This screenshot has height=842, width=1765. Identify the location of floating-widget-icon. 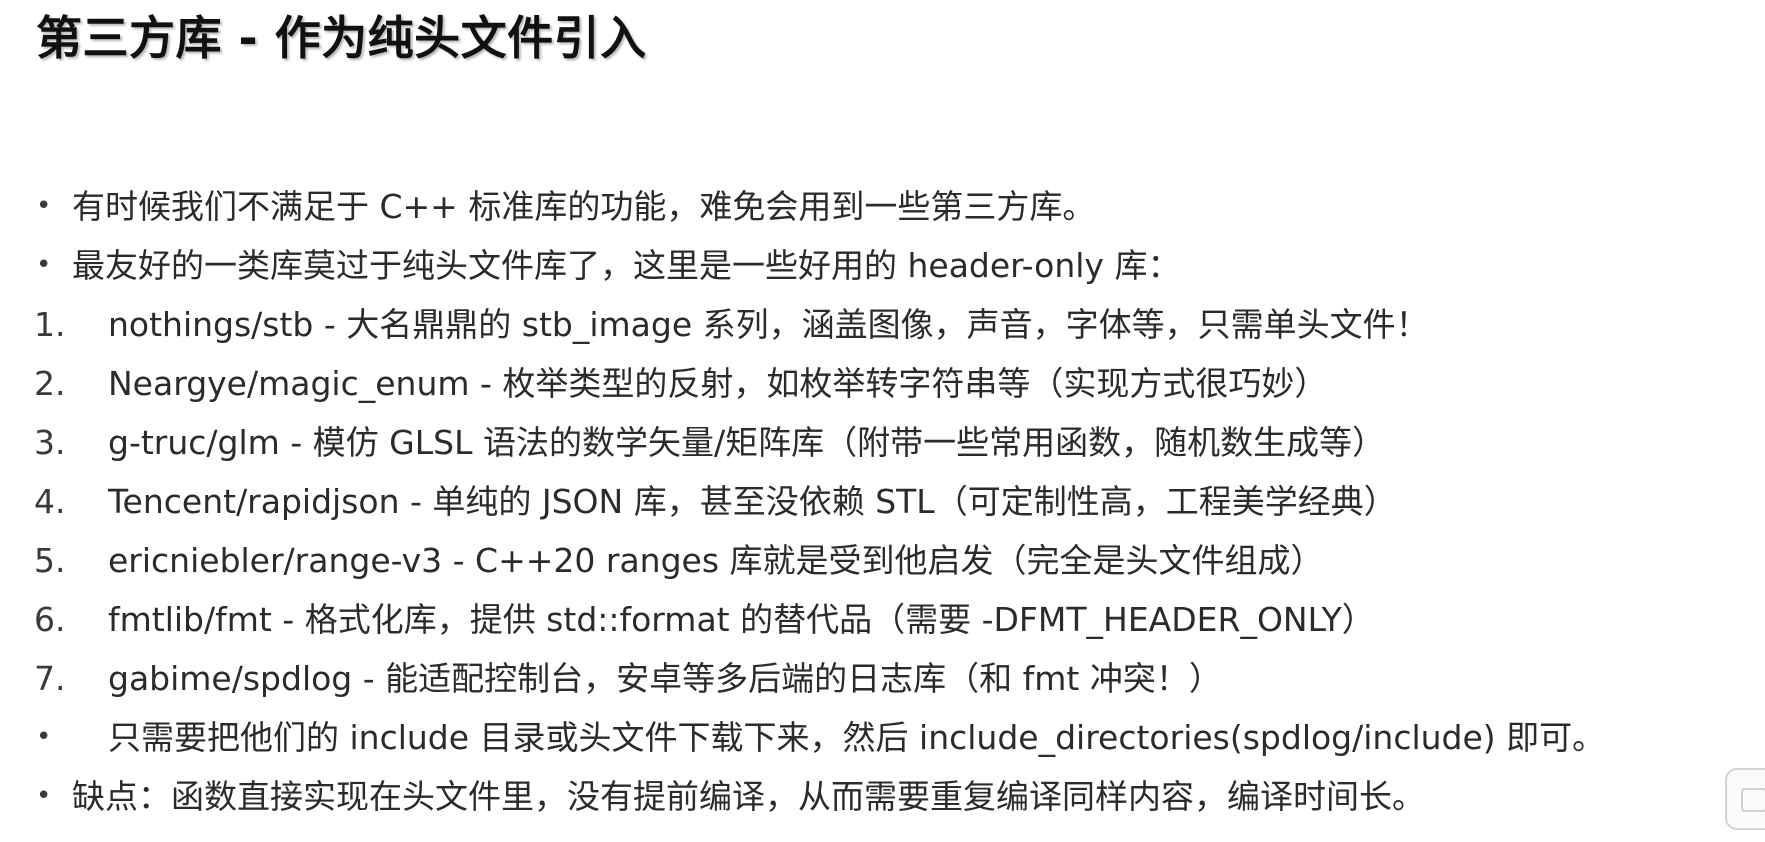
(1745, 799).